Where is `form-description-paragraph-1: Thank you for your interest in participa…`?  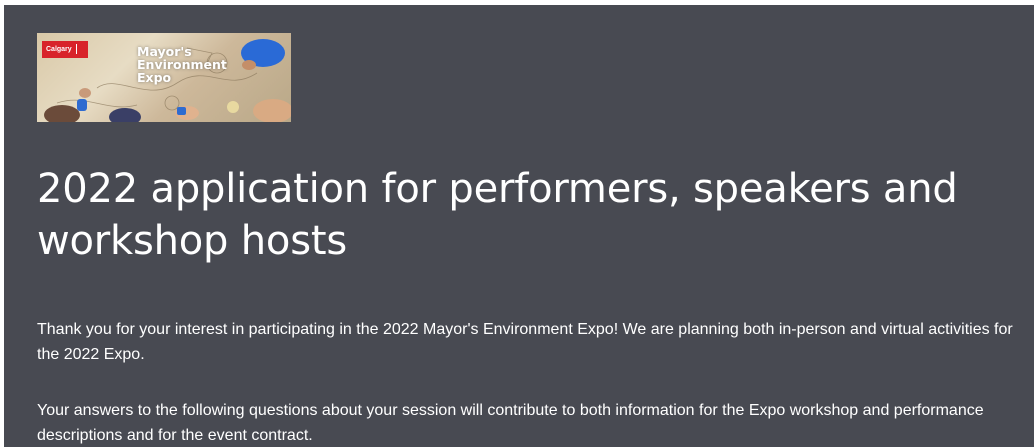 form-description-paragraph-1: Thank you for your interest in participa… is located at coordinates (525, 342).